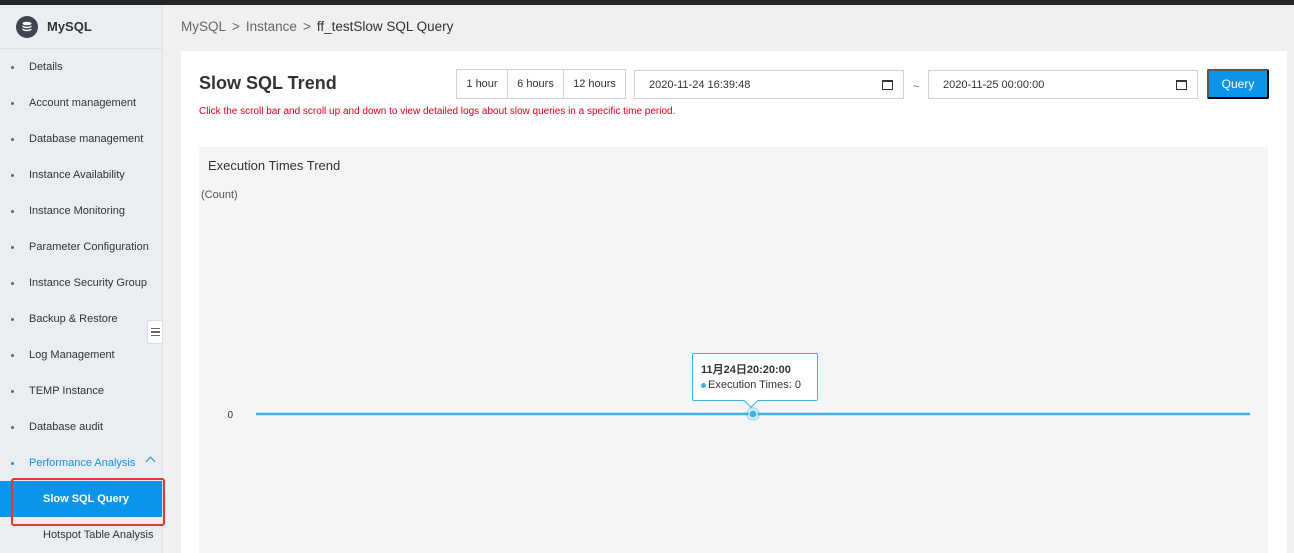  What do you see at coordinates (594, 84) in the screenshot?
I see `range-12-hours-button: 12 hours` at bounding box center [594, 84].